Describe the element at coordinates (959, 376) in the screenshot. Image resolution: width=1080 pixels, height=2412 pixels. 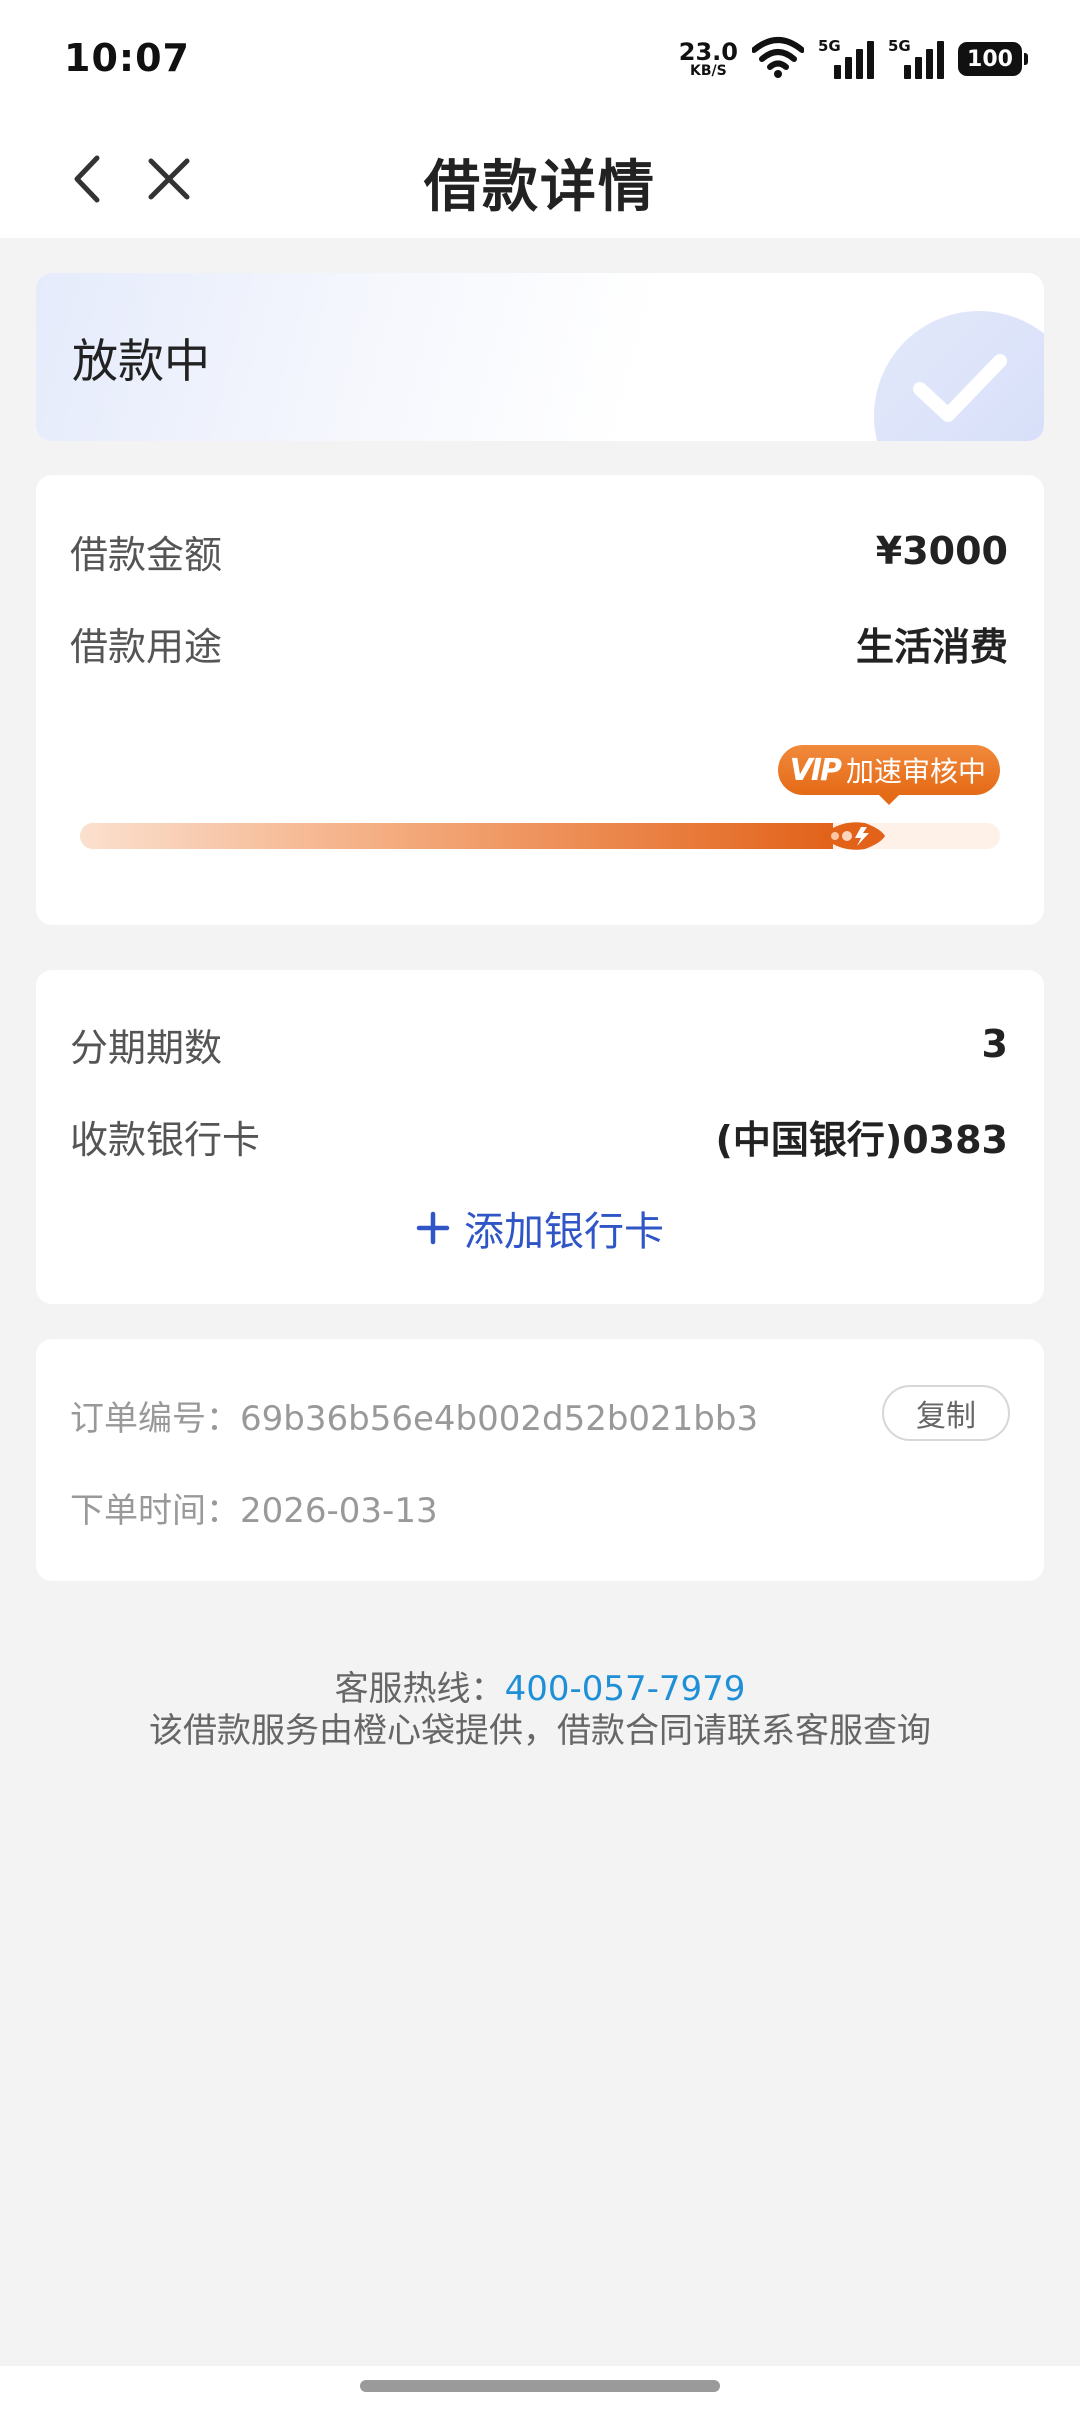
I see `check-circle-icon` at that location.